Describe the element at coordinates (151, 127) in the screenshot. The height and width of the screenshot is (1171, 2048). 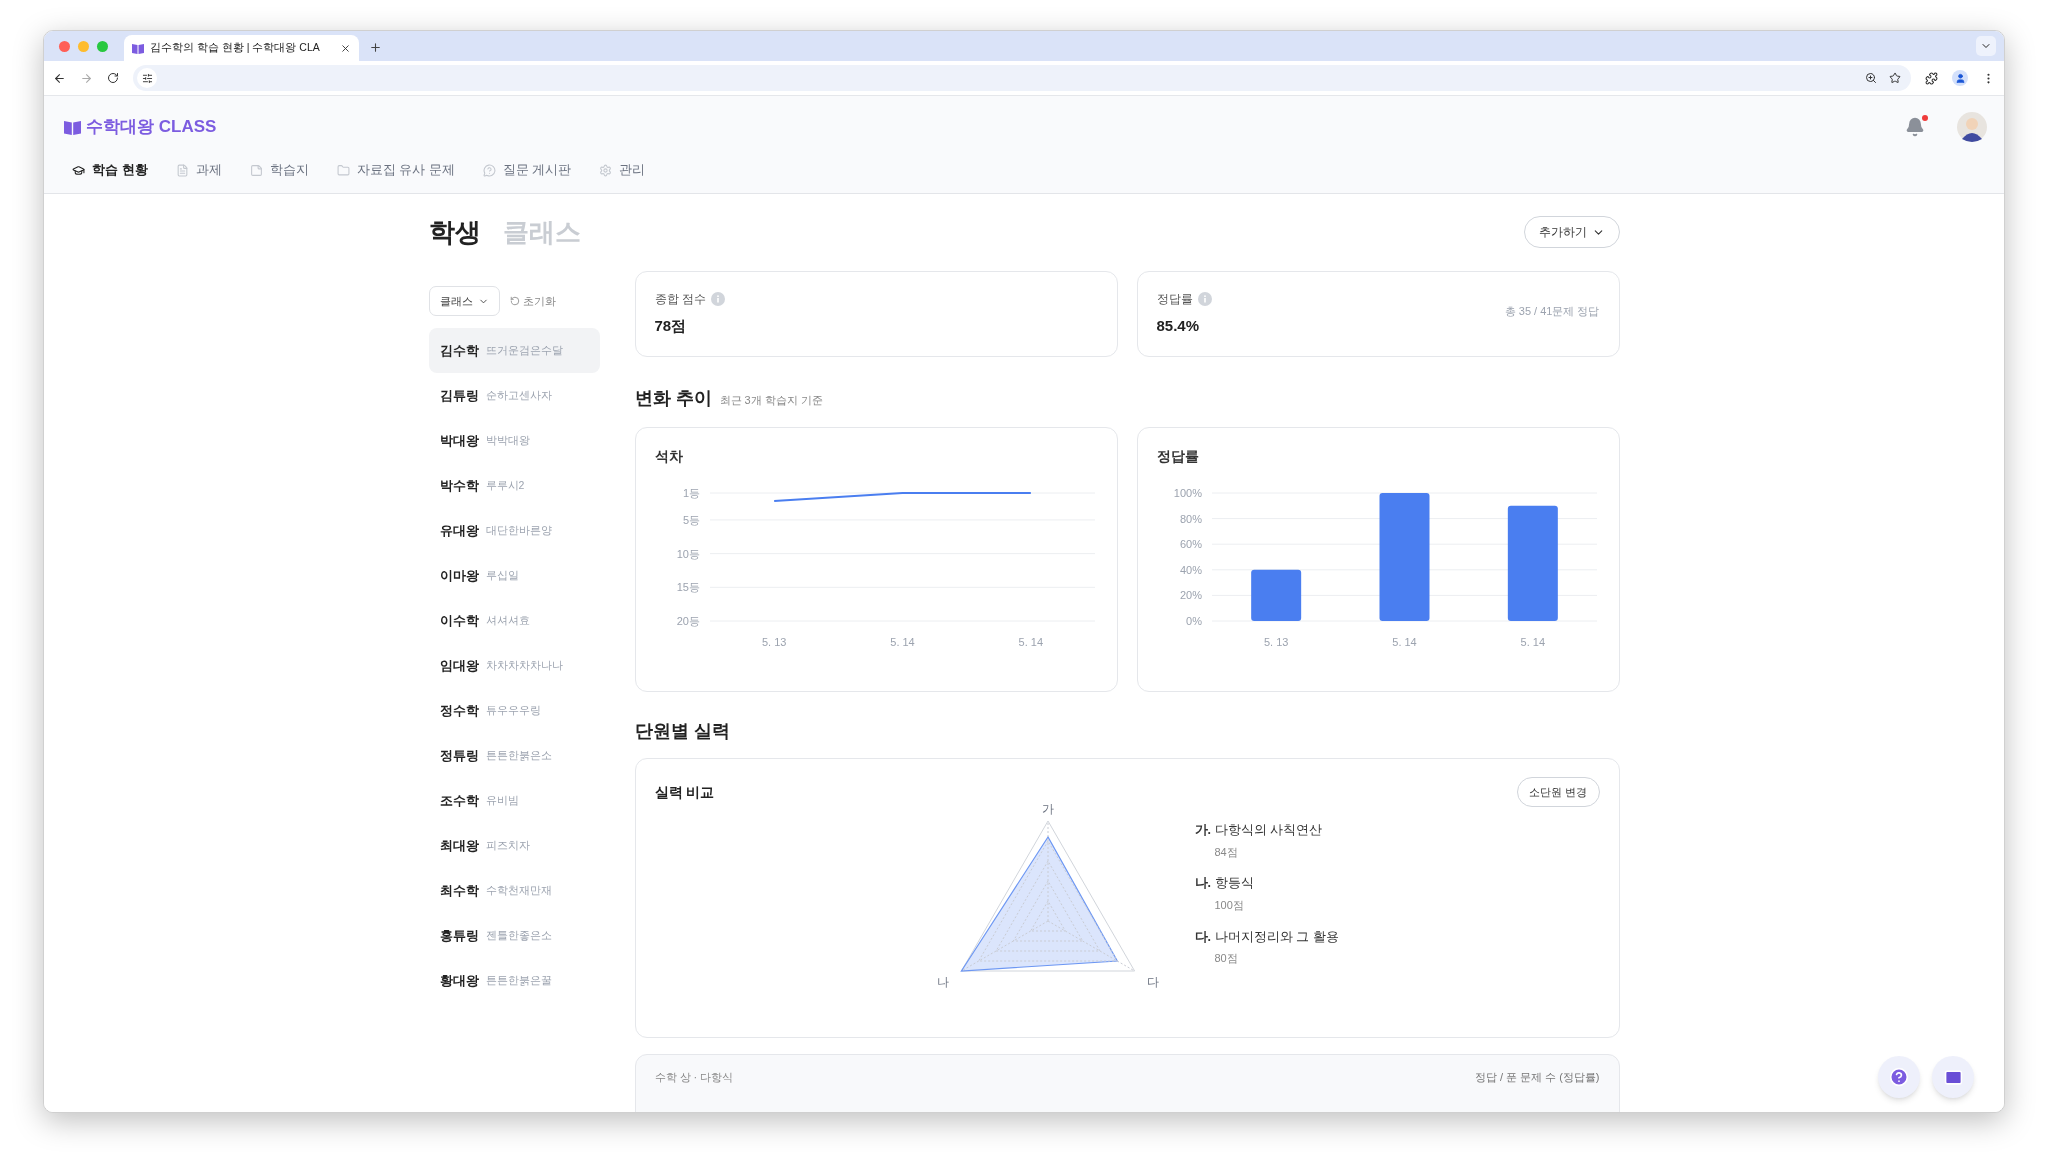
I see `app-logo: 수학대왕 CLASS` at that location.